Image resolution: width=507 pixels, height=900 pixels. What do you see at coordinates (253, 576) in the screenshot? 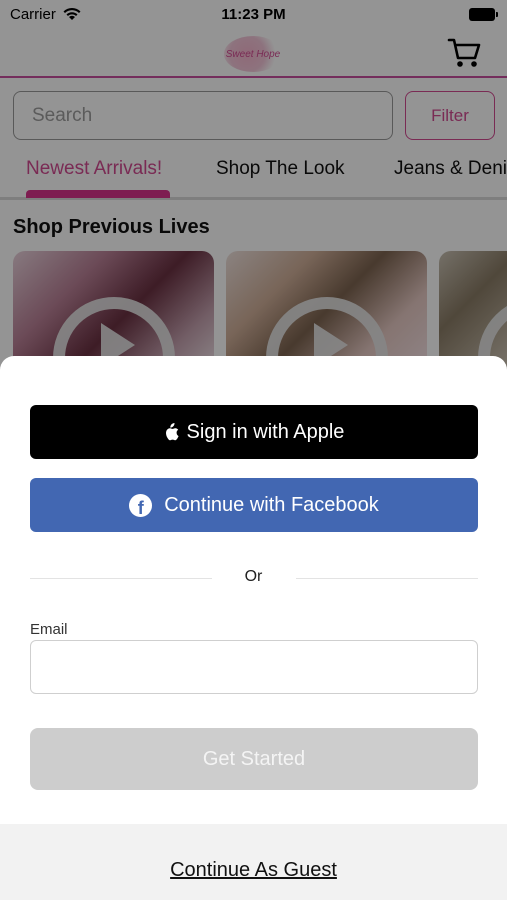
I see `or-divider-text: Or` at bounding box center [253, 576].